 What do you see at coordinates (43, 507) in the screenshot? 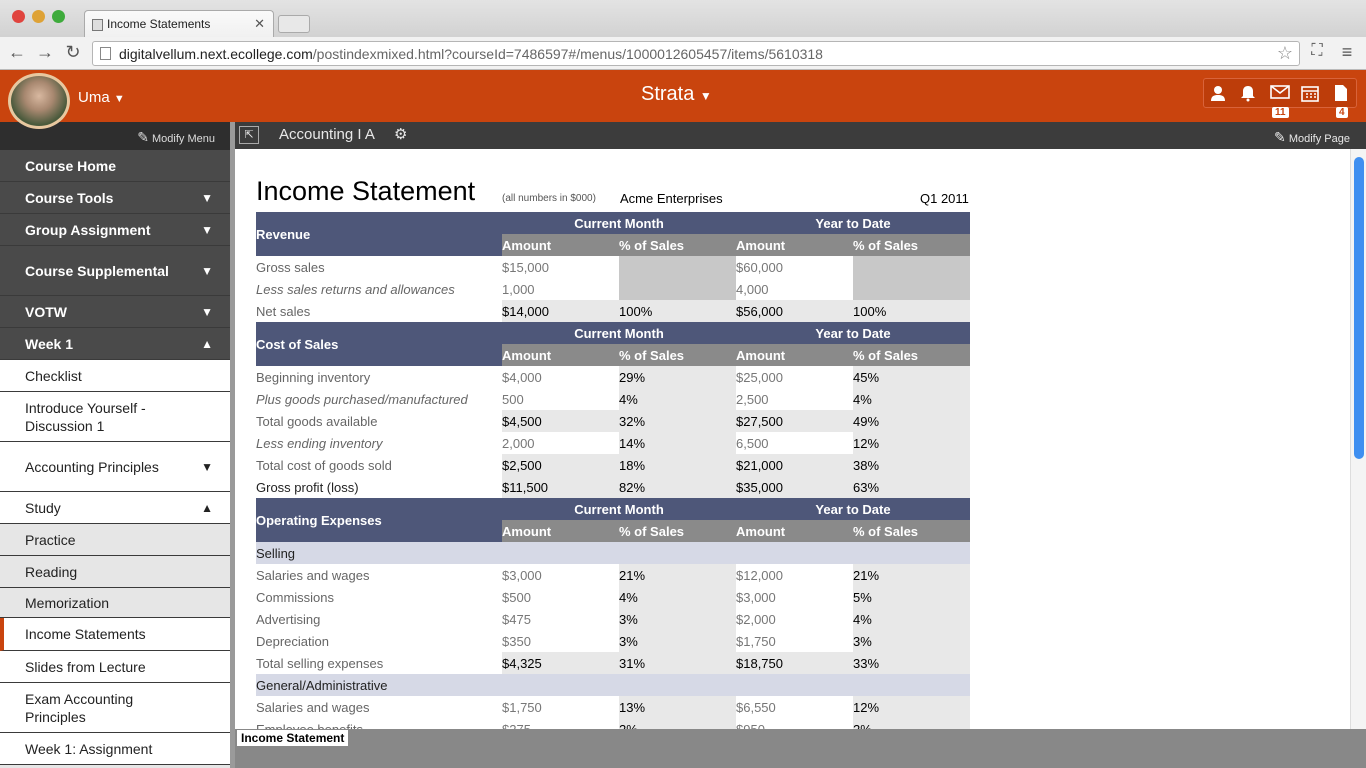
I see `sidebar-item-label: Study` at bounding box center [43, 507].